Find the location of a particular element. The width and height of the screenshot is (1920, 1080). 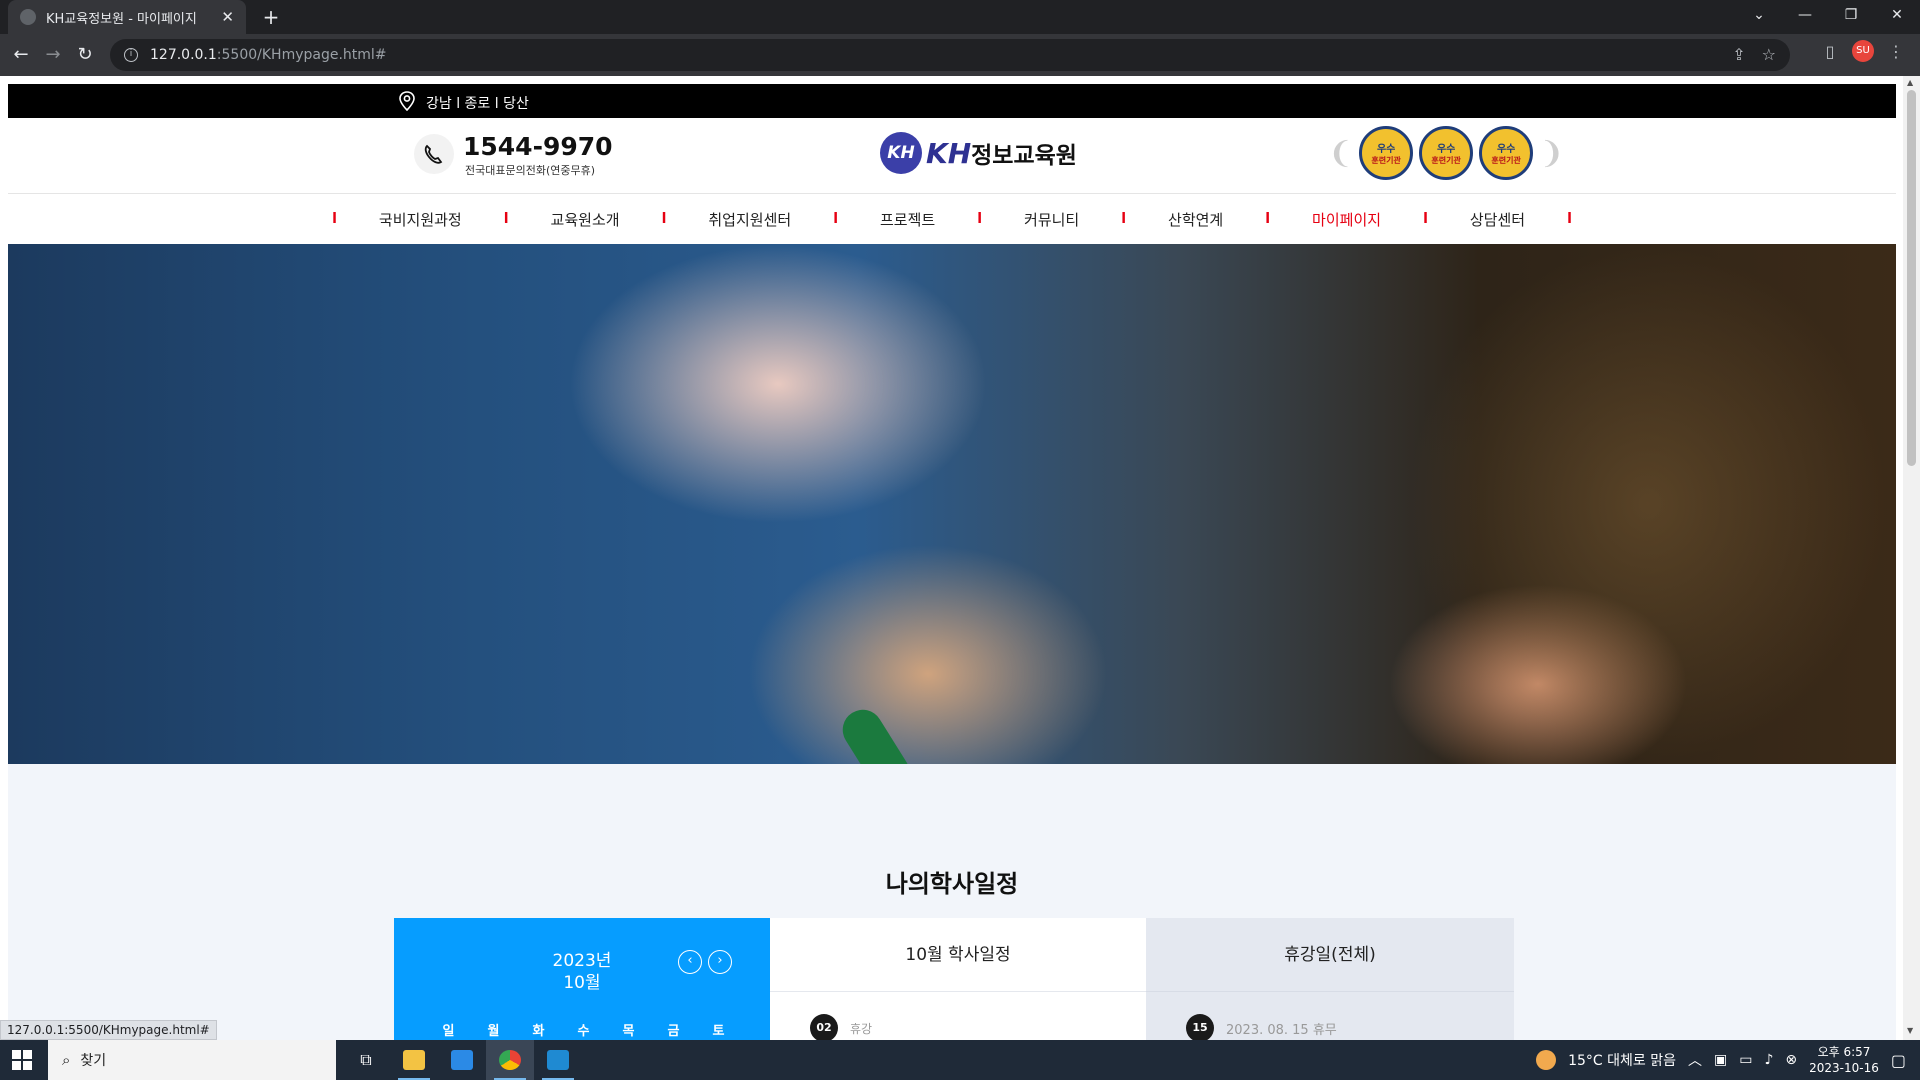

nav-item-community: 커뮤니티 is located at coordinates (1051, 219).